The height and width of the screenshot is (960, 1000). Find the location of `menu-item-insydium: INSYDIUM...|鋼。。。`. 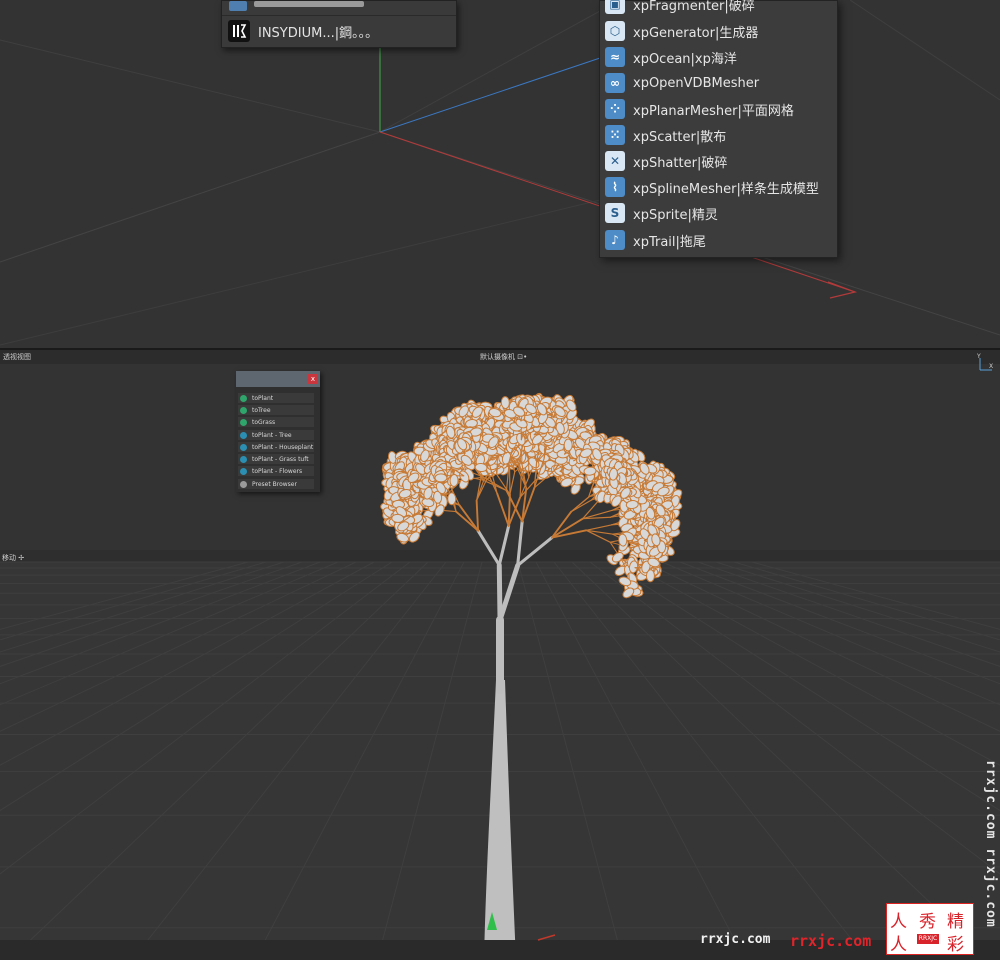

menu-item-insydium: INSYDIUM...|鋼。。。 is located at coordinates (339, 31).